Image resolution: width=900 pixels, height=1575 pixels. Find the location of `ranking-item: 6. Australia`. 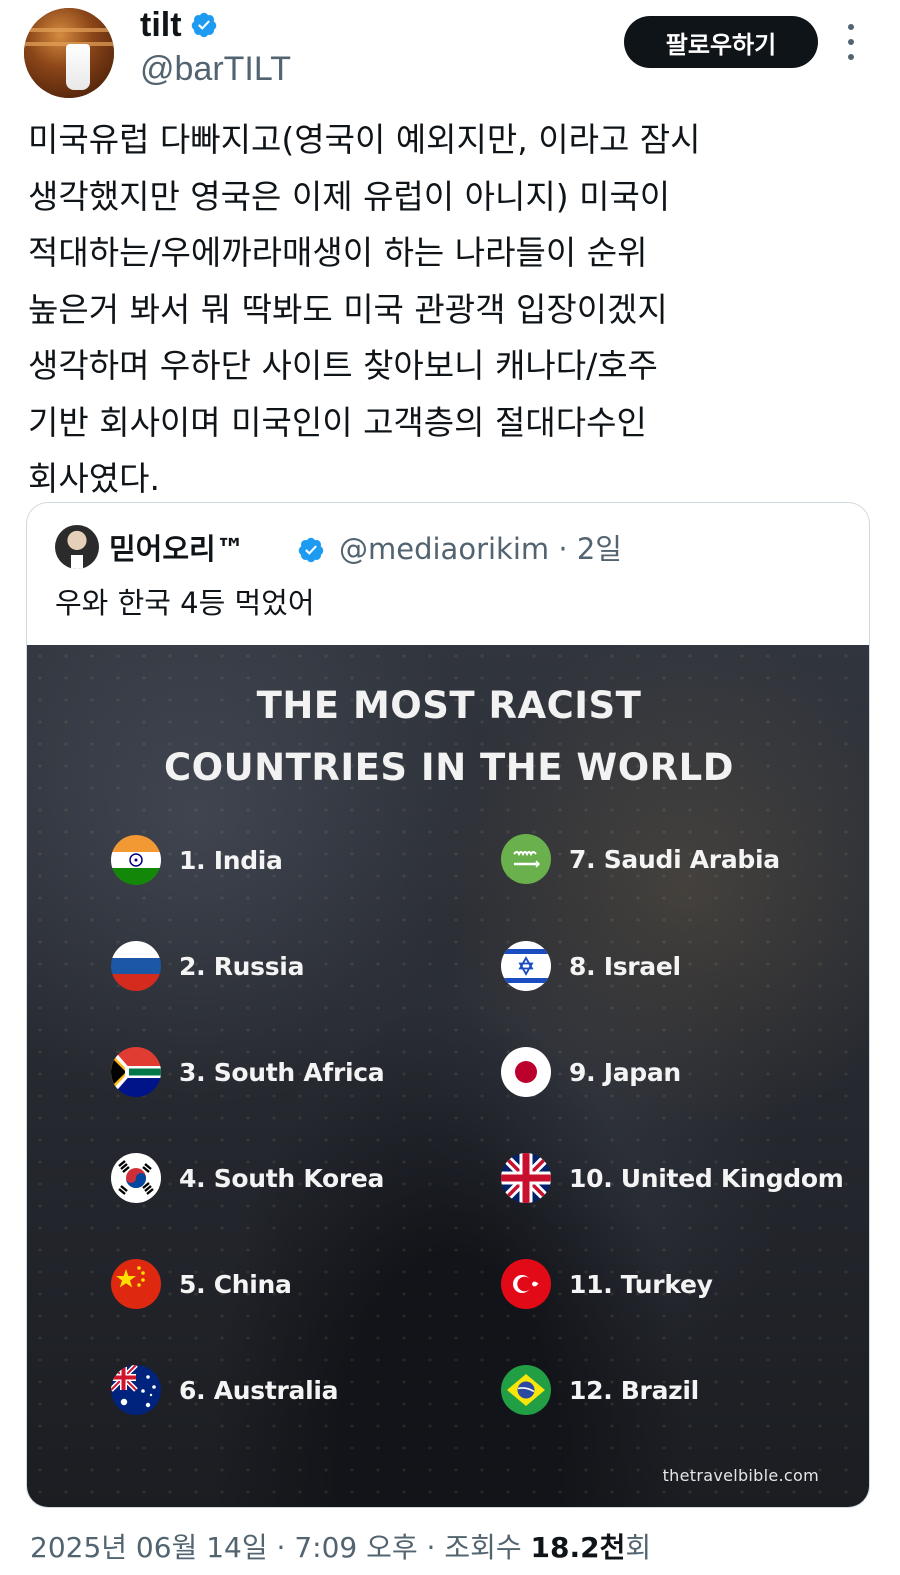

ranking-item: 6. Australia is located at coordinates (224, 1390).